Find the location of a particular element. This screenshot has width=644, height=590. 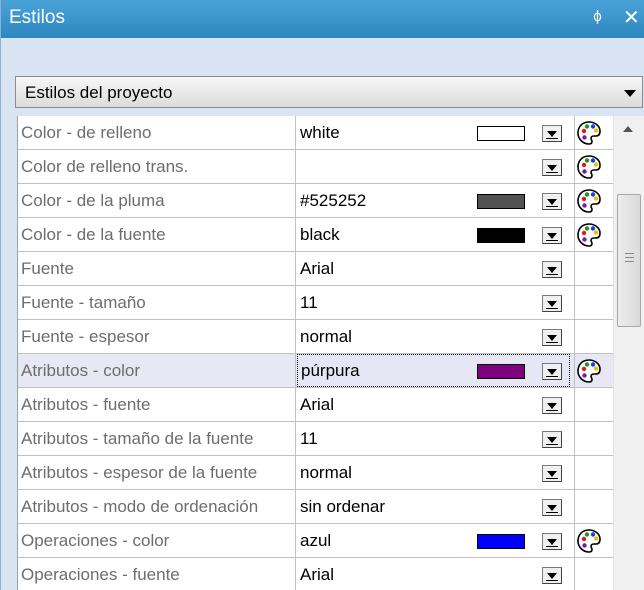

property-row: Atributos - color púrpura is located at coordinates (316, 371).